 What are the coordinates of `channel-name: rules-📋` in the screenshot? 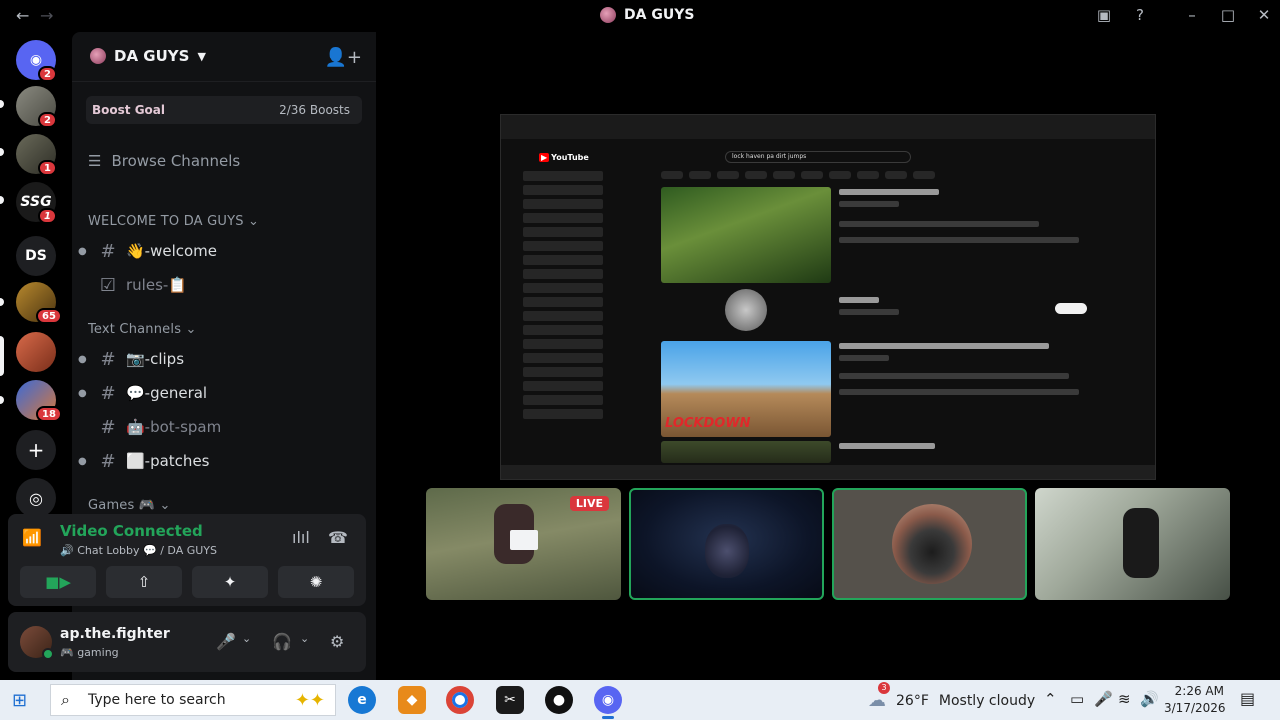 It's located at (156, 285).